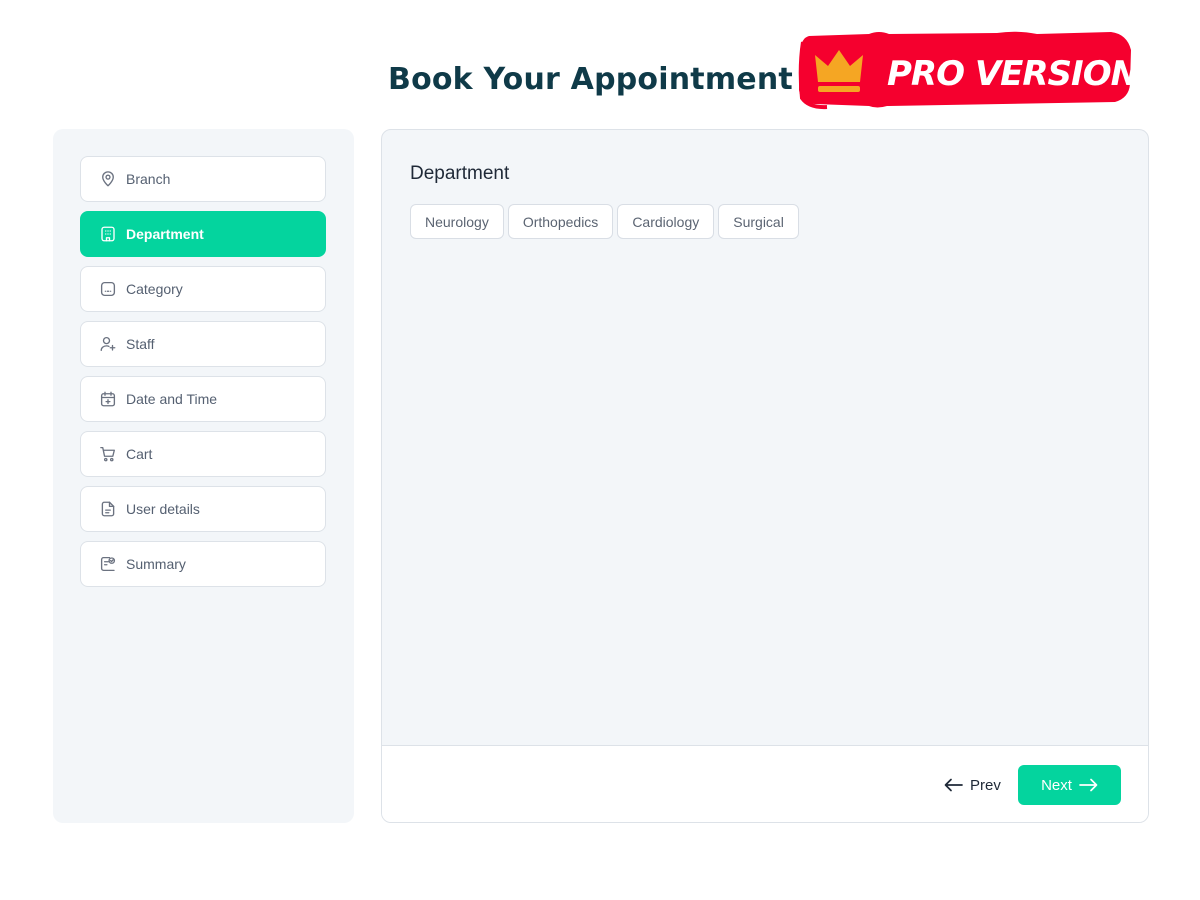 The height and width of the screenshot is (900, 1200). I want to click on step-department: Department, so click(203, 234).